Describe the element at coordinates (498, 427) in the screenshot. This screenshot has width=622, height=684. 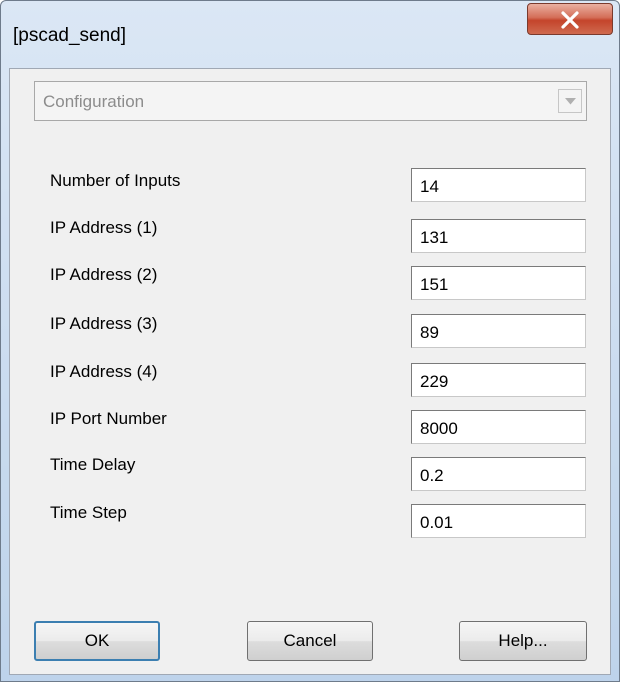
I see `ip-port-number-field` at that location.